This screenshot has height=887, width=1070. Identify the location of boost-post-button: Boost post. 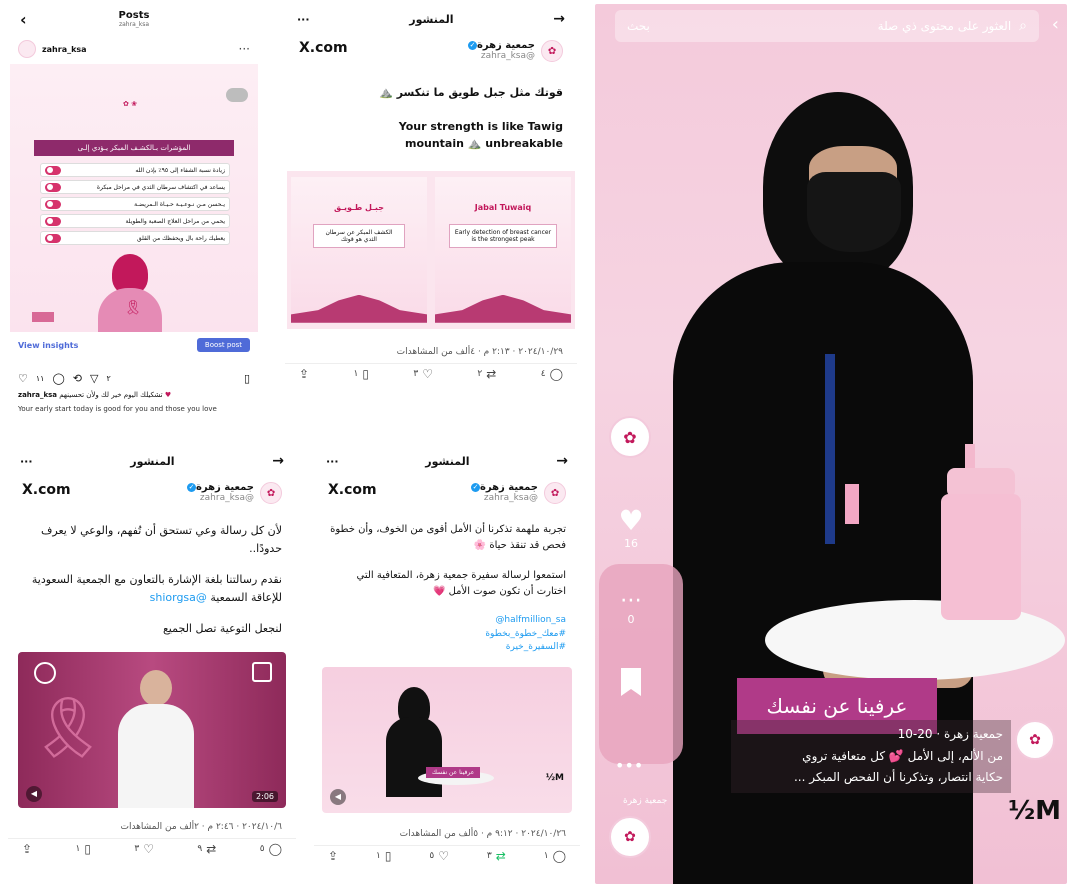
(223, 345).